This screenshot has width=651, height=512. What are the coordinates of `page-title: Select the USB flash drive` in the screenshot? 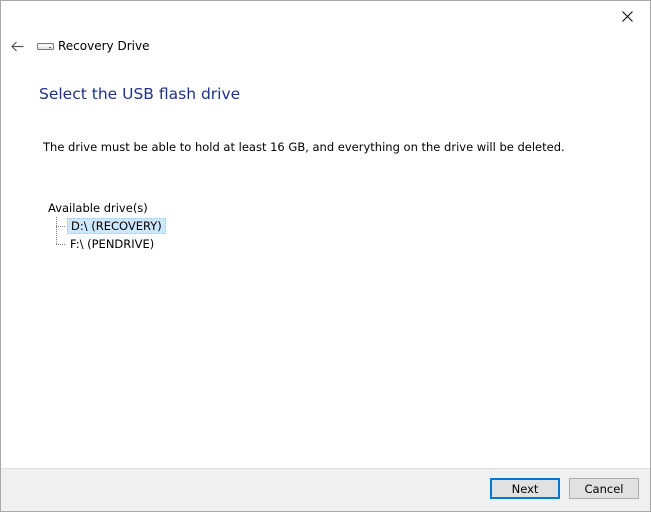 It's located at (140, 94).